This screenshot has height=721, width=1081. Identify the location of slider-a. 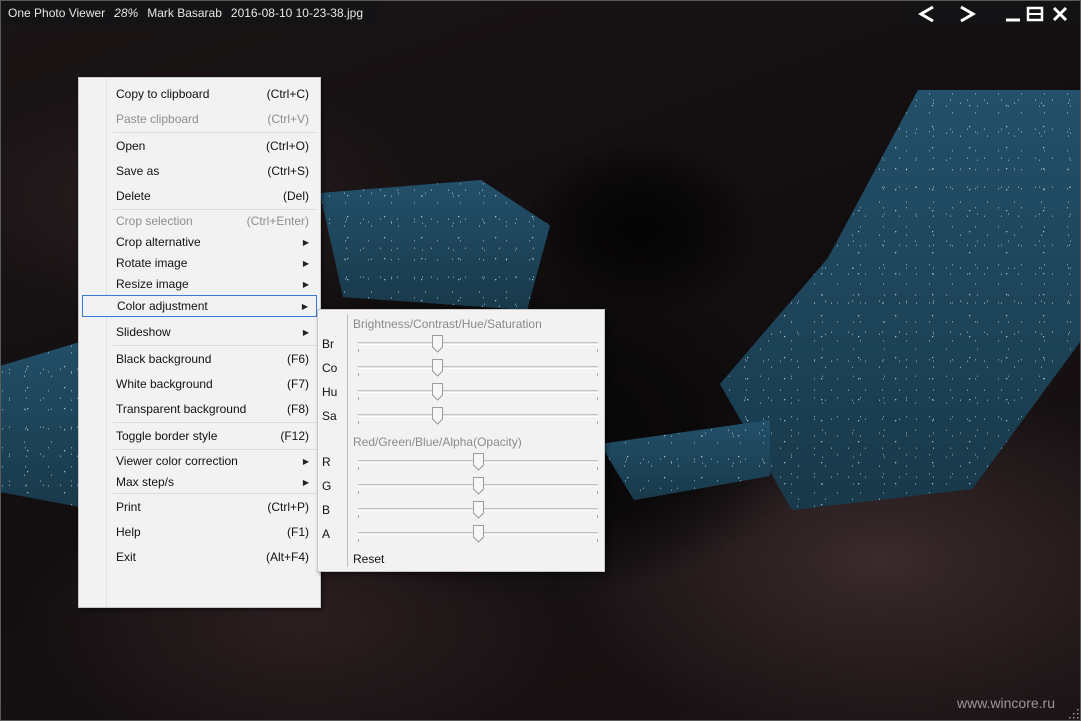
(478, 533).